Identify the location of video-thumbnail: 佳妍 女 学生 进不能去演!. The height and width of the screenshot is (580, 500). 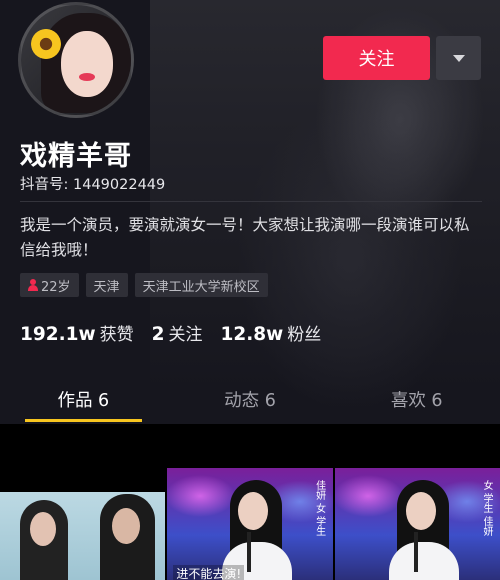
(250, 502).